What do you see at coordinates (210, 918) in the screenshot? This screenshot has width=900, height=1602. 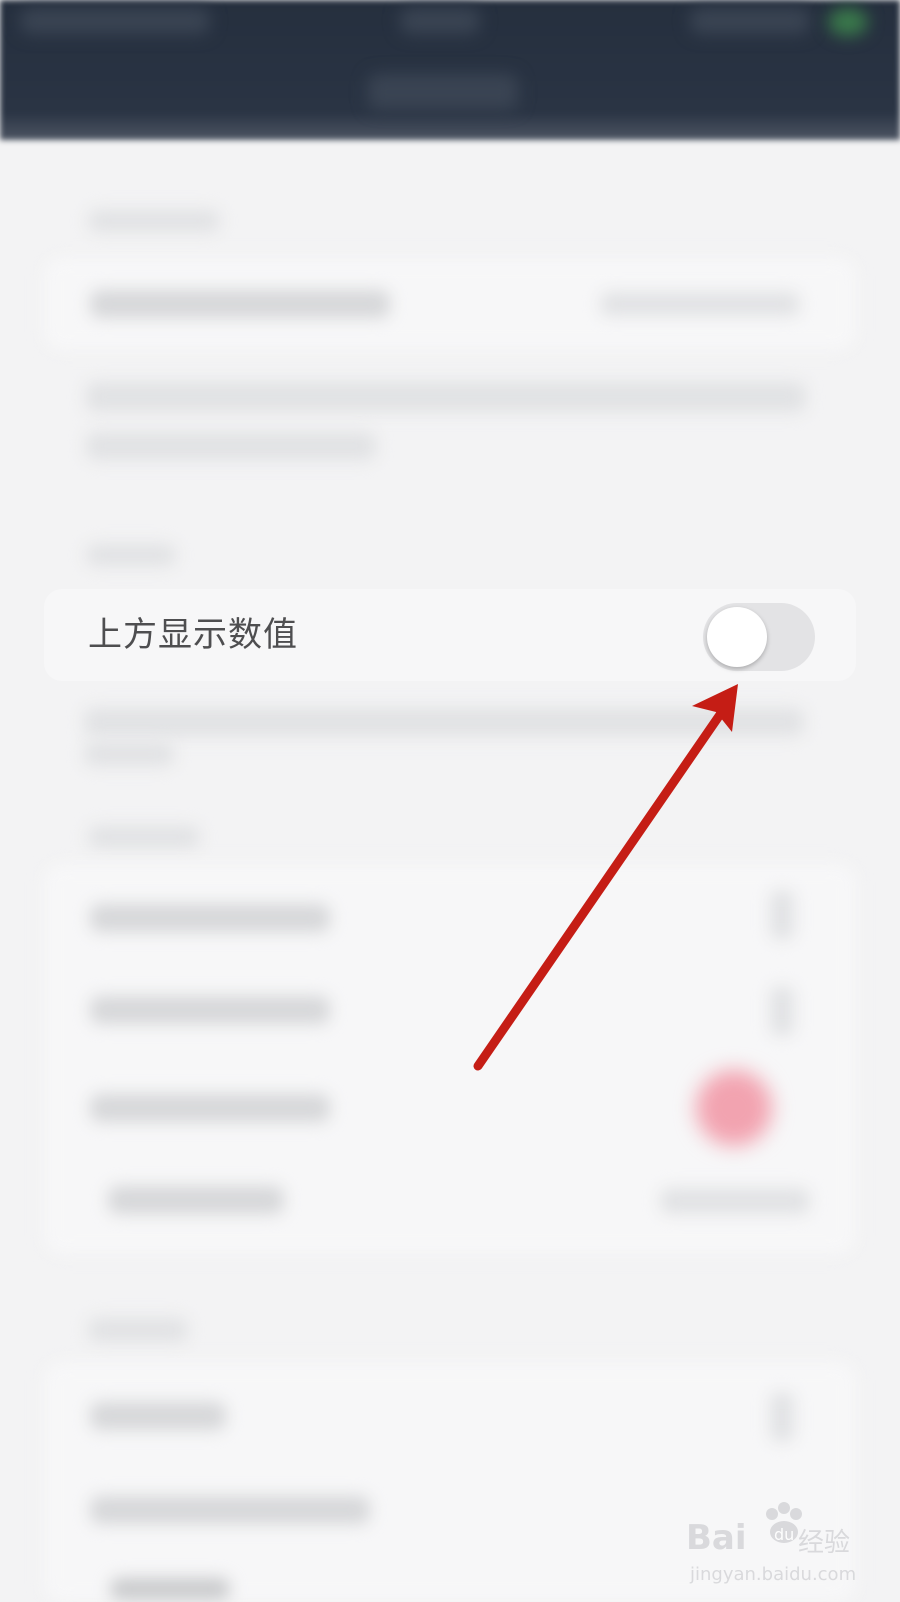 I see `list-row-1-blurred` at bounding box center [210, 918].